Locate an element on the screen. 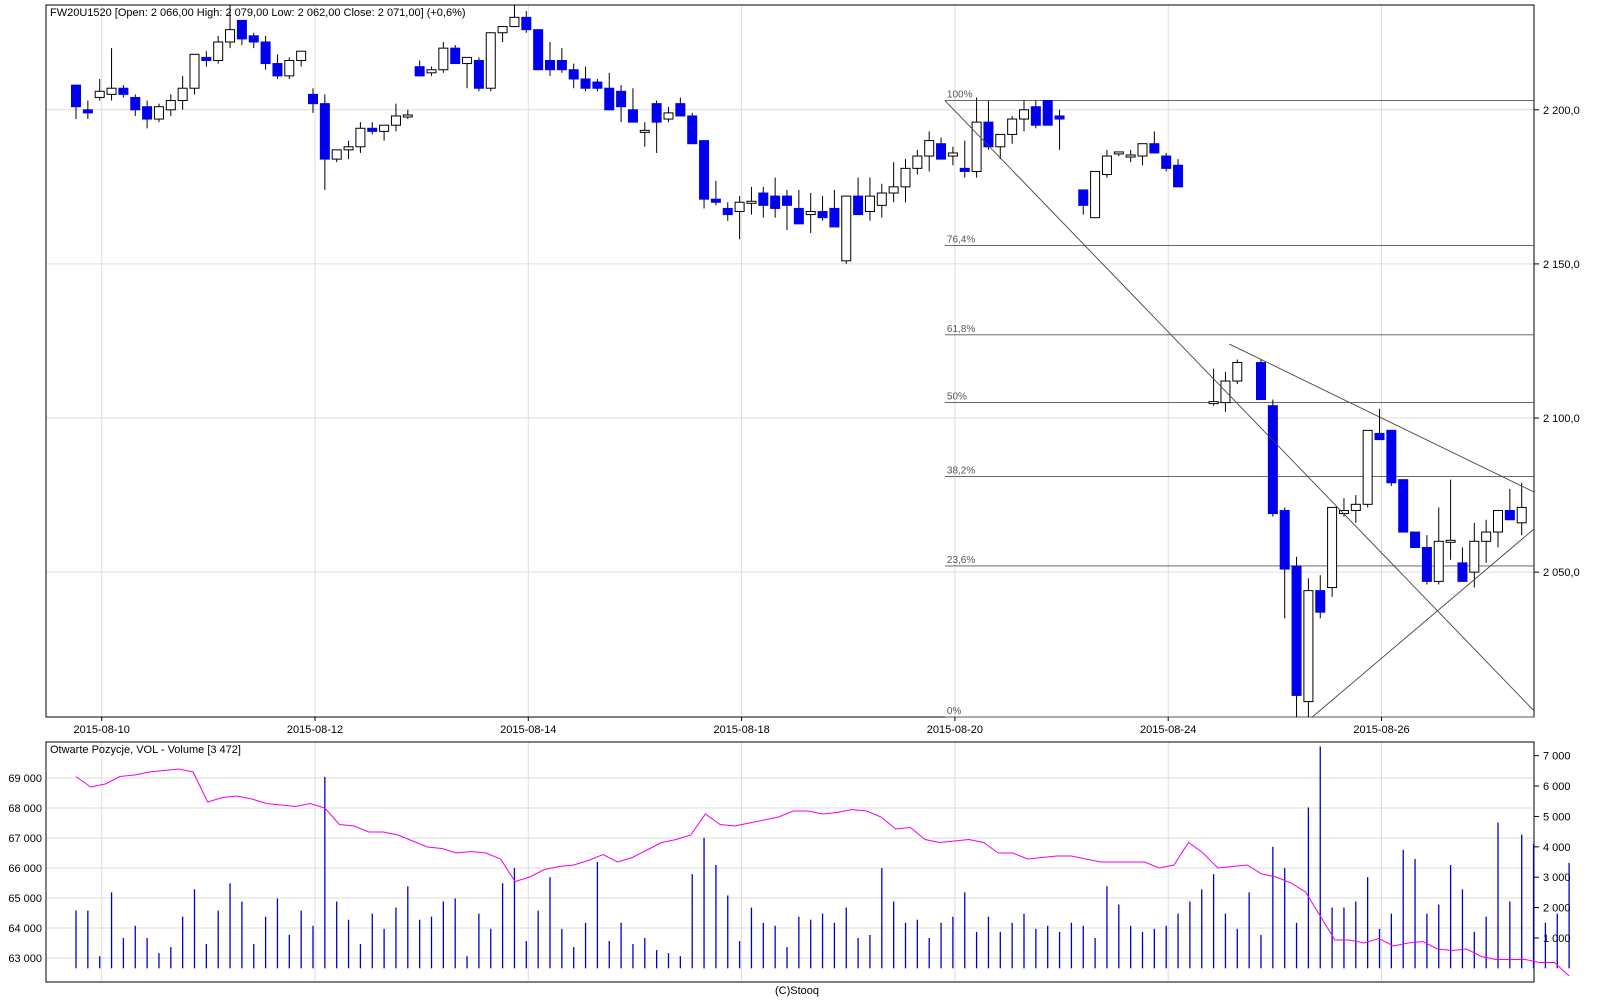 The height and width of the screenshot is (1000, 1600). fibonacci-level-label: 76,4% is located at coordinates (961, 239).